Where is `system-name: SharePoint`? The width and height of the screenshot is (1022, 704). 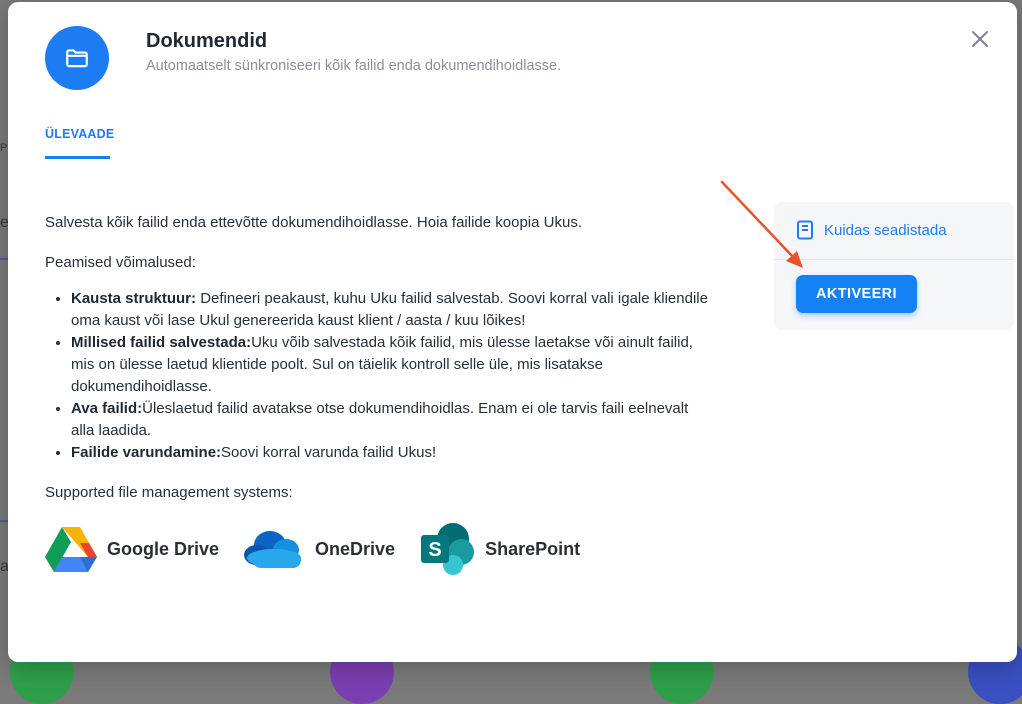 system-name: SharePoint is located at coordinates (533, 548).